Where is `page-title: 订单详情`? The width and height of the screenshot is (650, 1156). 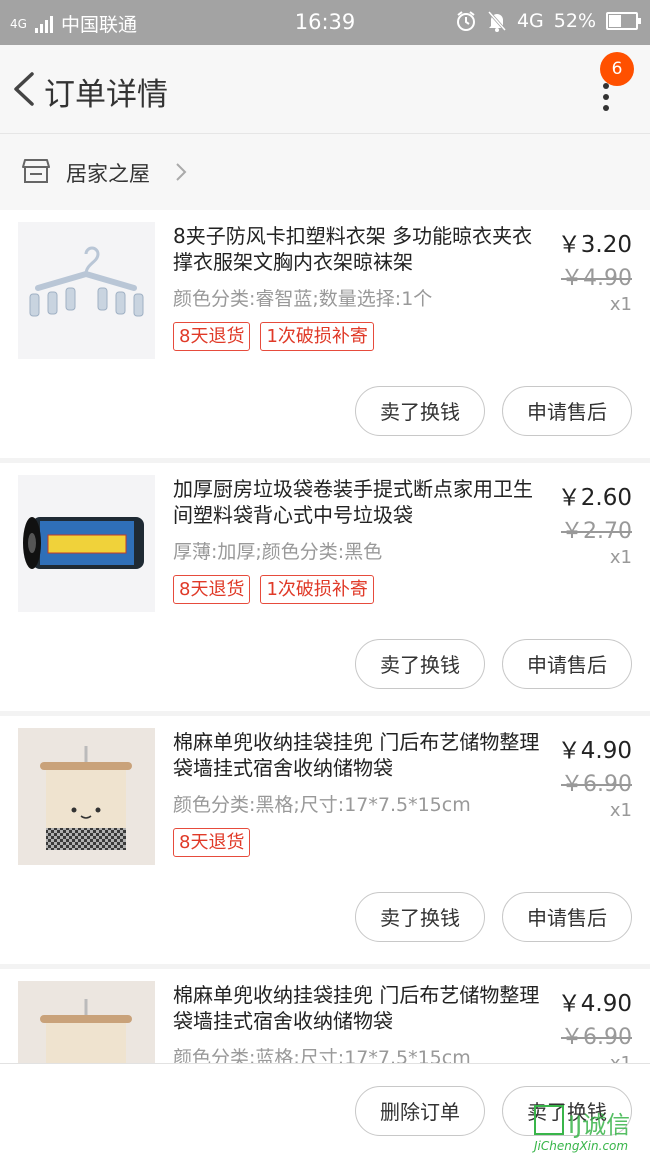 page-title: 订单详情 is located at coordinates (106, 95).